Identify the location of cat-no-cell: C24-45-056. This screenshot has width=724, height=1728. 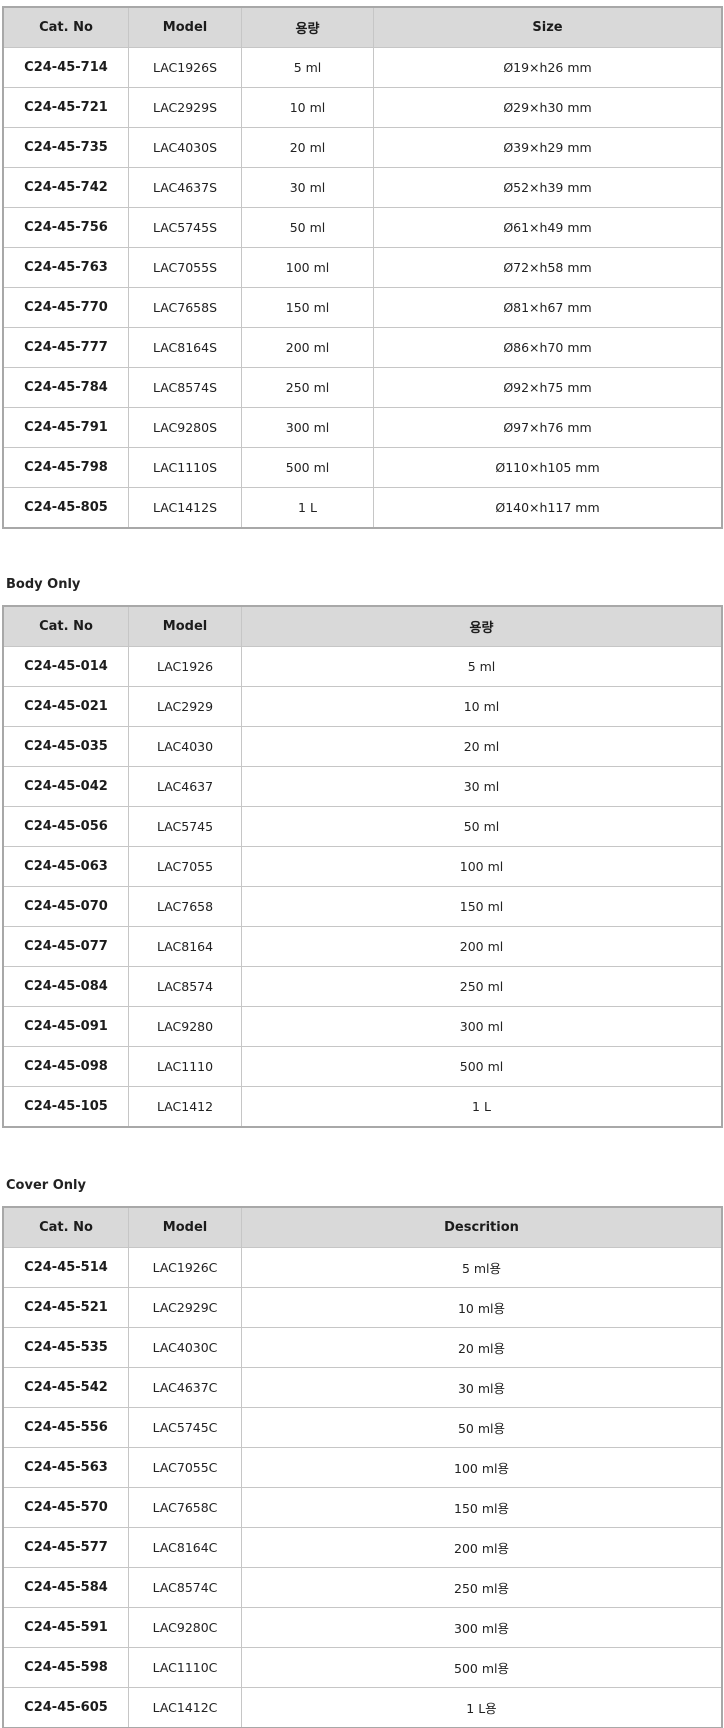
(66, 826).